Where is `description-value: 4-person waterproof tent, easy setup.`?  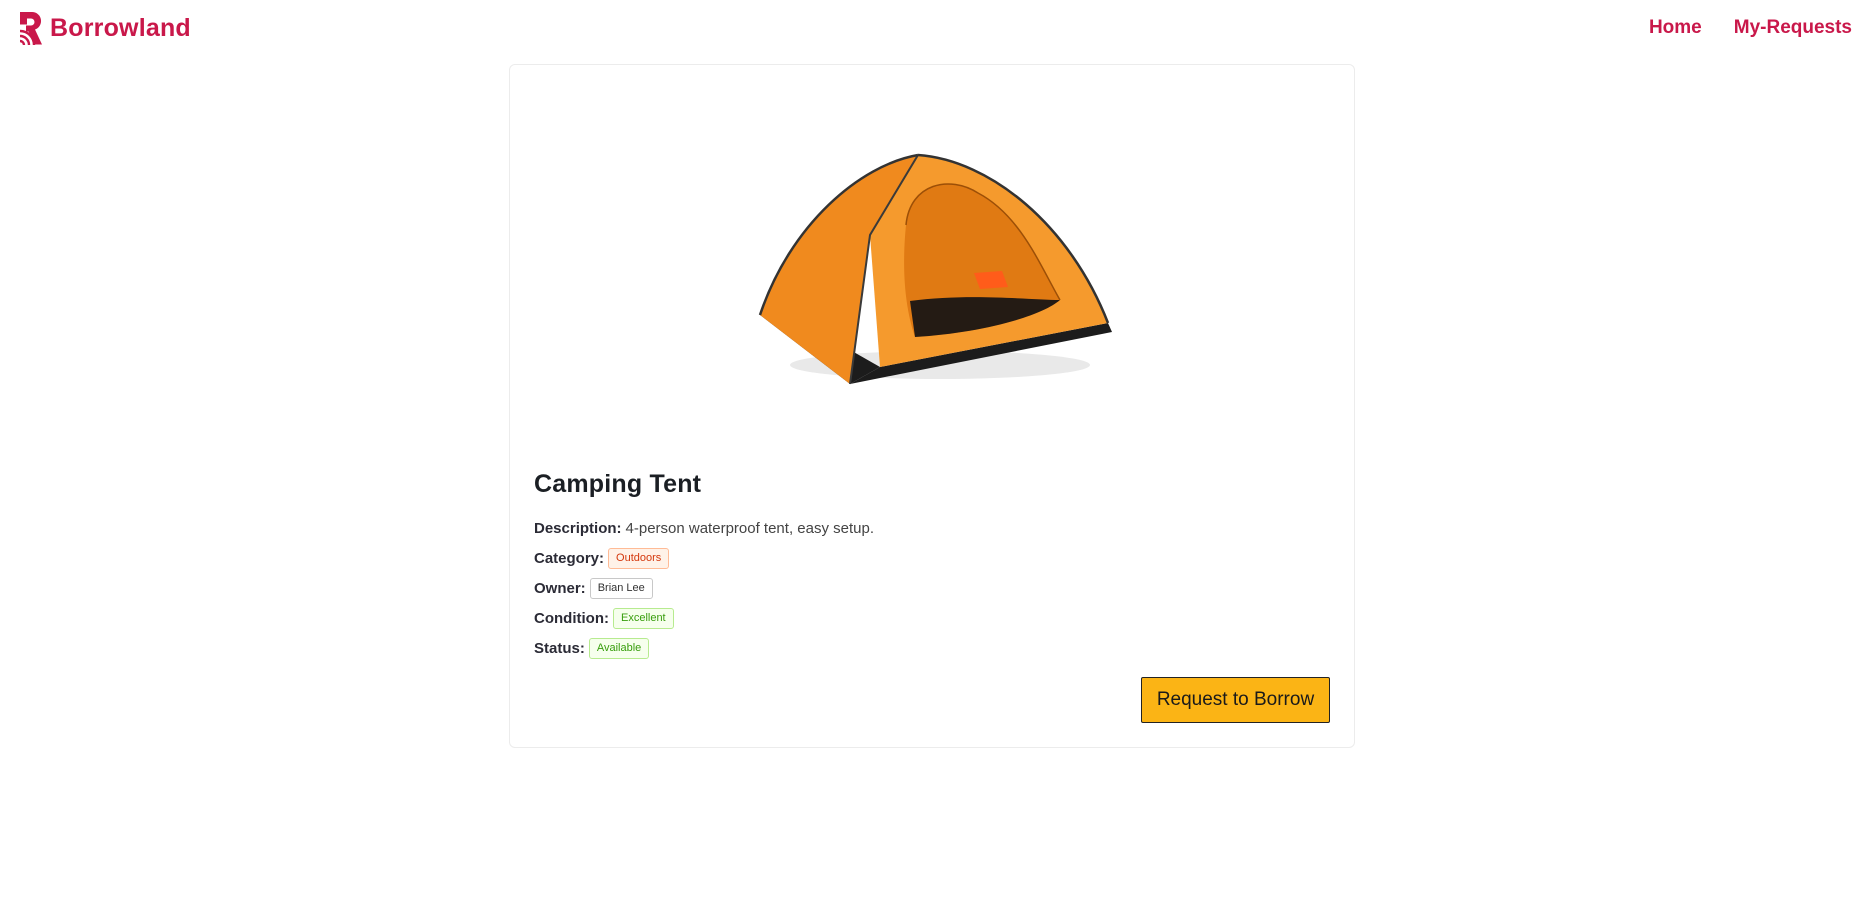 description-value: 4-person waterproof tent, easy setup. is located at coordinates (749, 528).